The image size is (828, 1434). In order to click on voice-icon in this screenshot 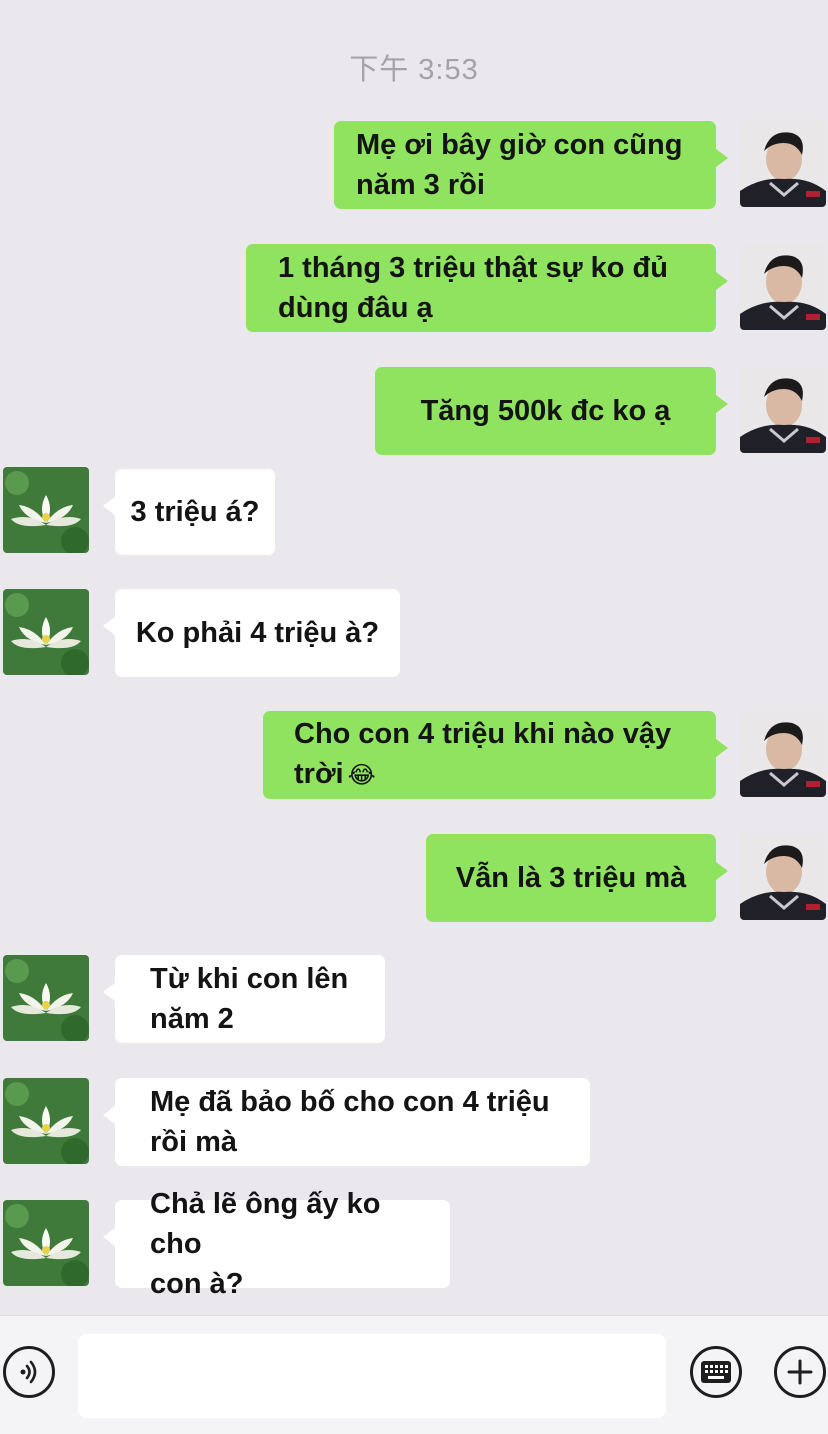, I will do `click(28, 1372)`.